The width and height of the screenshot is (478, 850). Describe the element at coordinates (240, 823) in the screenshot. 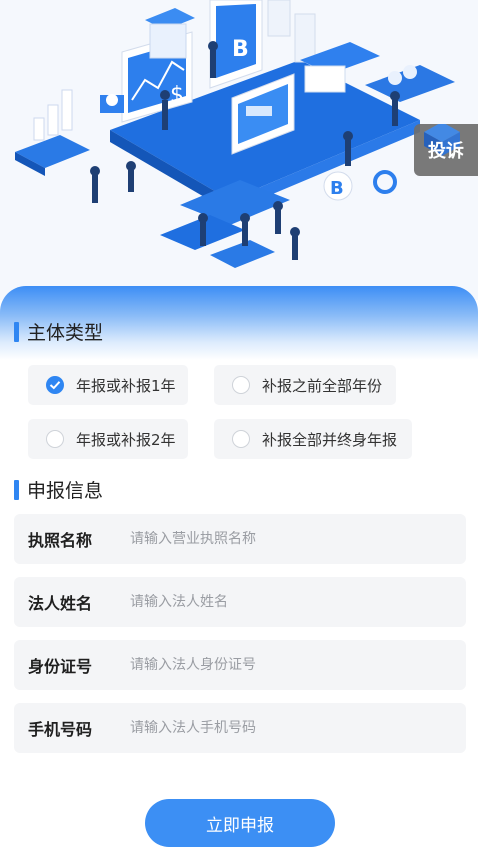

I see `submit-button: 立即申报` at that location.